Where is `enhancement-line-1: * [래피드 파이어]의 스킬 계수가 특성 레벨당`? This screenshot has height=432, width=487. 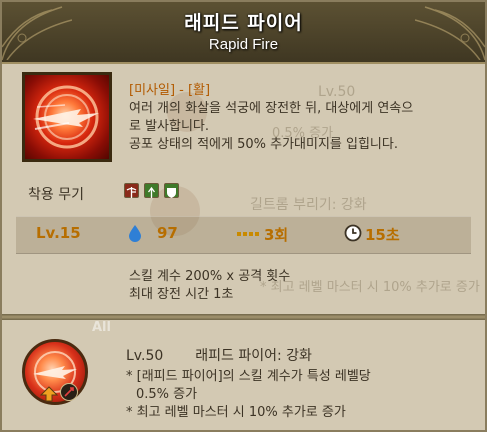 enhancement-line-1: * [래피드 파이어]의 스킬 계수가 특성 레벨당 is located at coordinates (248, 376).